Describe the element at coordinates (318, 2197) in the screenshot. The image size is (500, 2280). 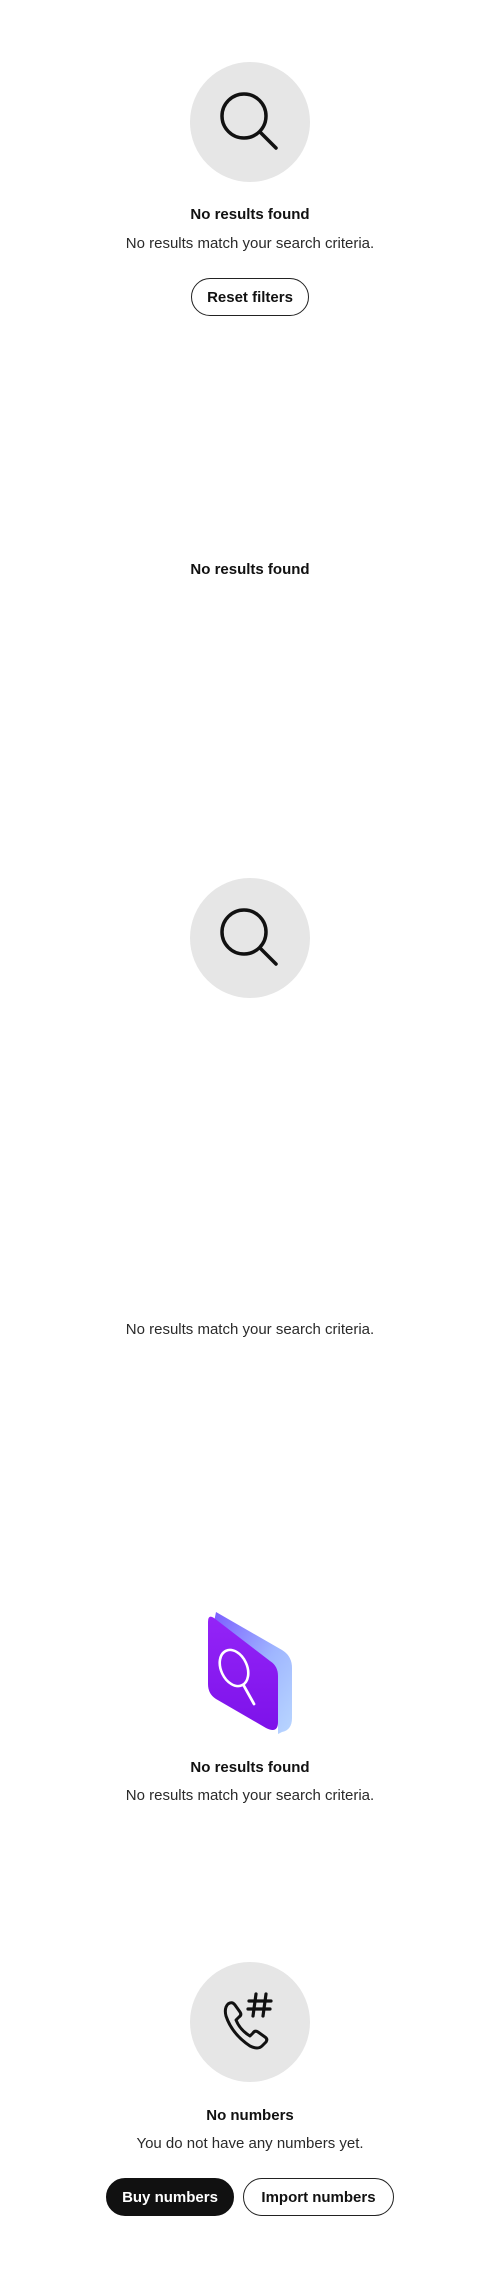
I see `import-numbers-button: Import numbers` at that location.